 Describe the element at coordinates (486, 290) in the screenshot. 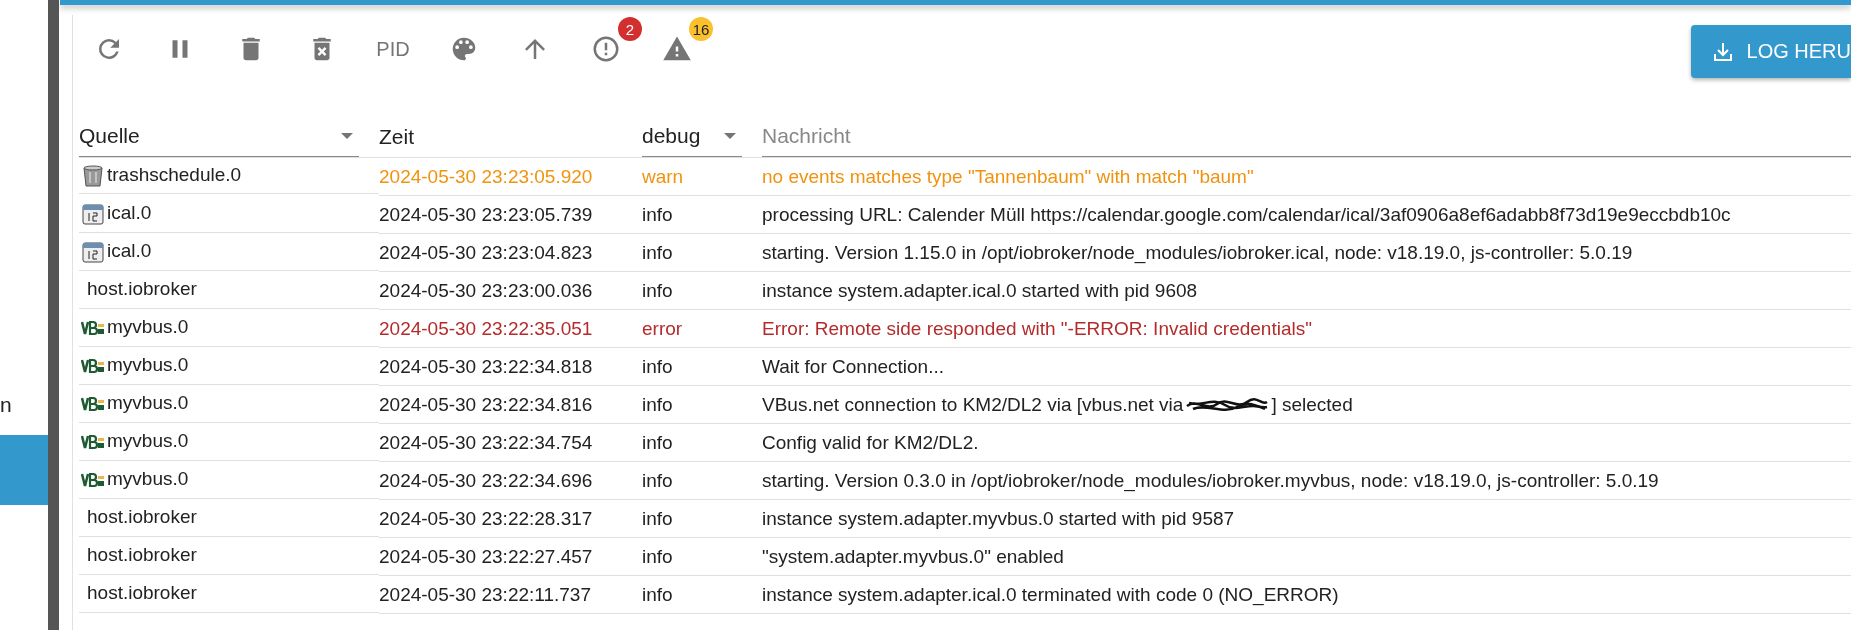

I see `time-text: 2024-05-30 23:23:00.036` at that location.